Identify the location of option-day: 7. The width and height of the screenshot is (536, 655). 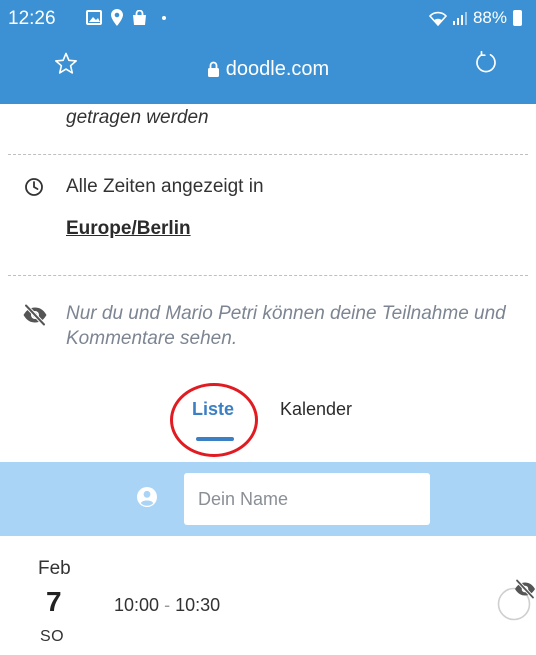
(54, 601).